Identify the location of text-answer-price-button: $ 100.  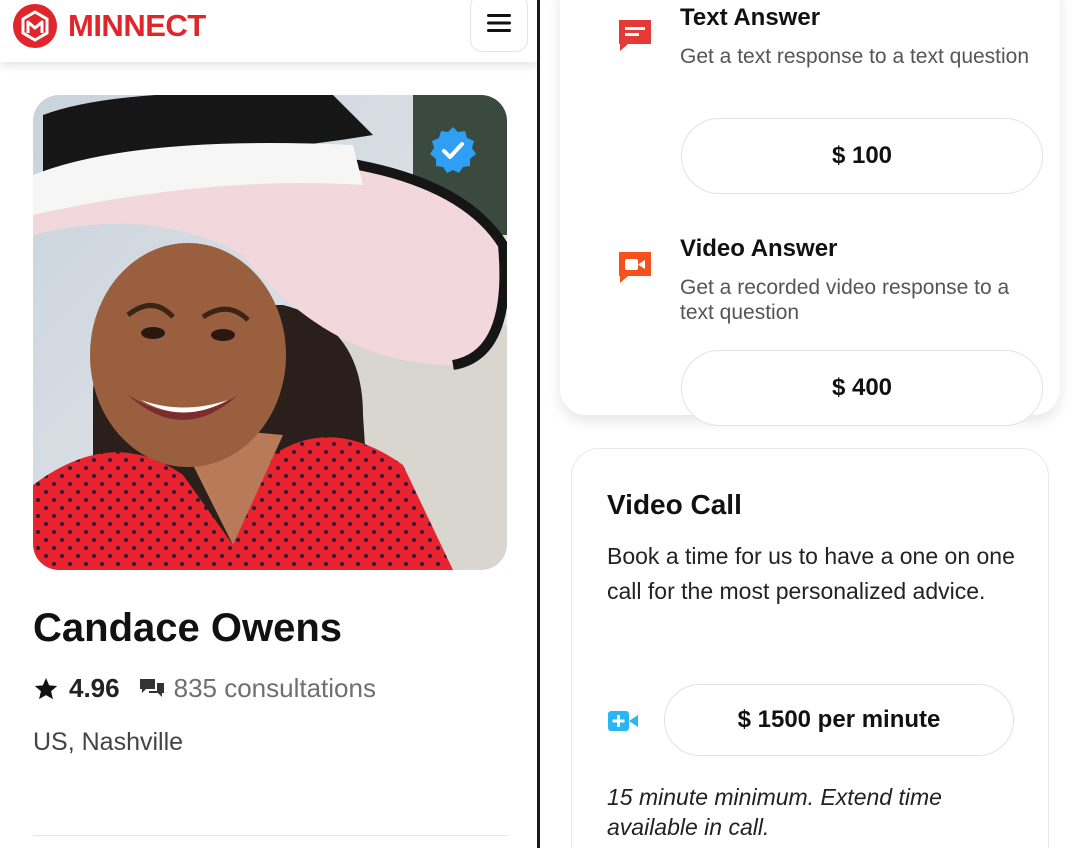
(862, 156).